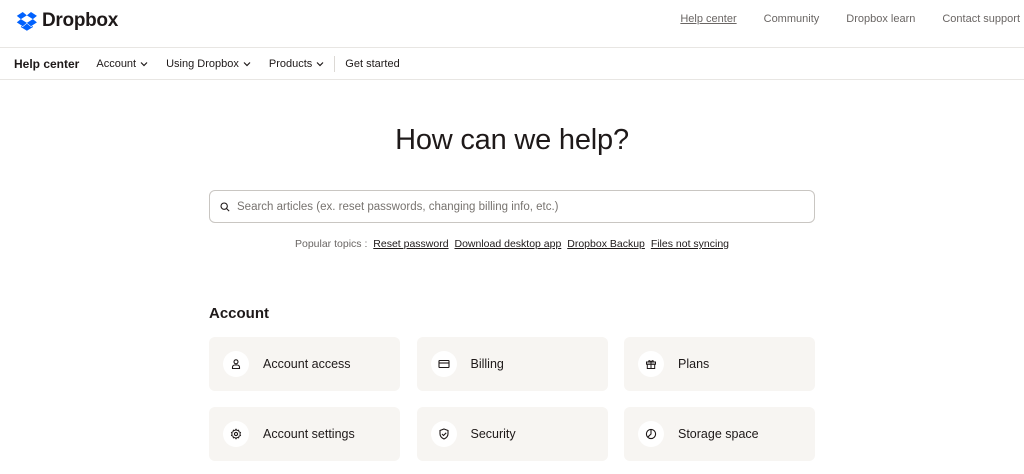 Image resolution: width=1024 pixels, height=474 pixels. What do you see at coordinates (443, 364) in the screenshot?
I see `credit-card-icon` at bounding box center [443, 364].